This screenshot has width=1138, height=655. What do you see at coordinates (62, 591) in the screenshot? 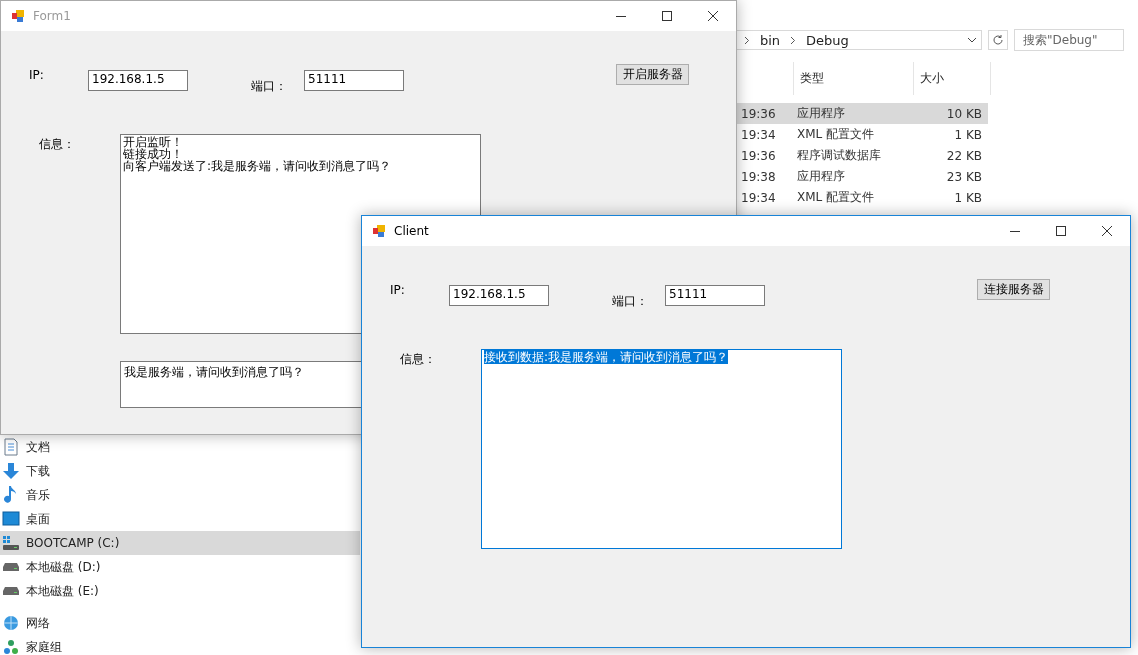
I see `nav-label: 本地磁盘 (E:)` at bounding box center [62, 591].